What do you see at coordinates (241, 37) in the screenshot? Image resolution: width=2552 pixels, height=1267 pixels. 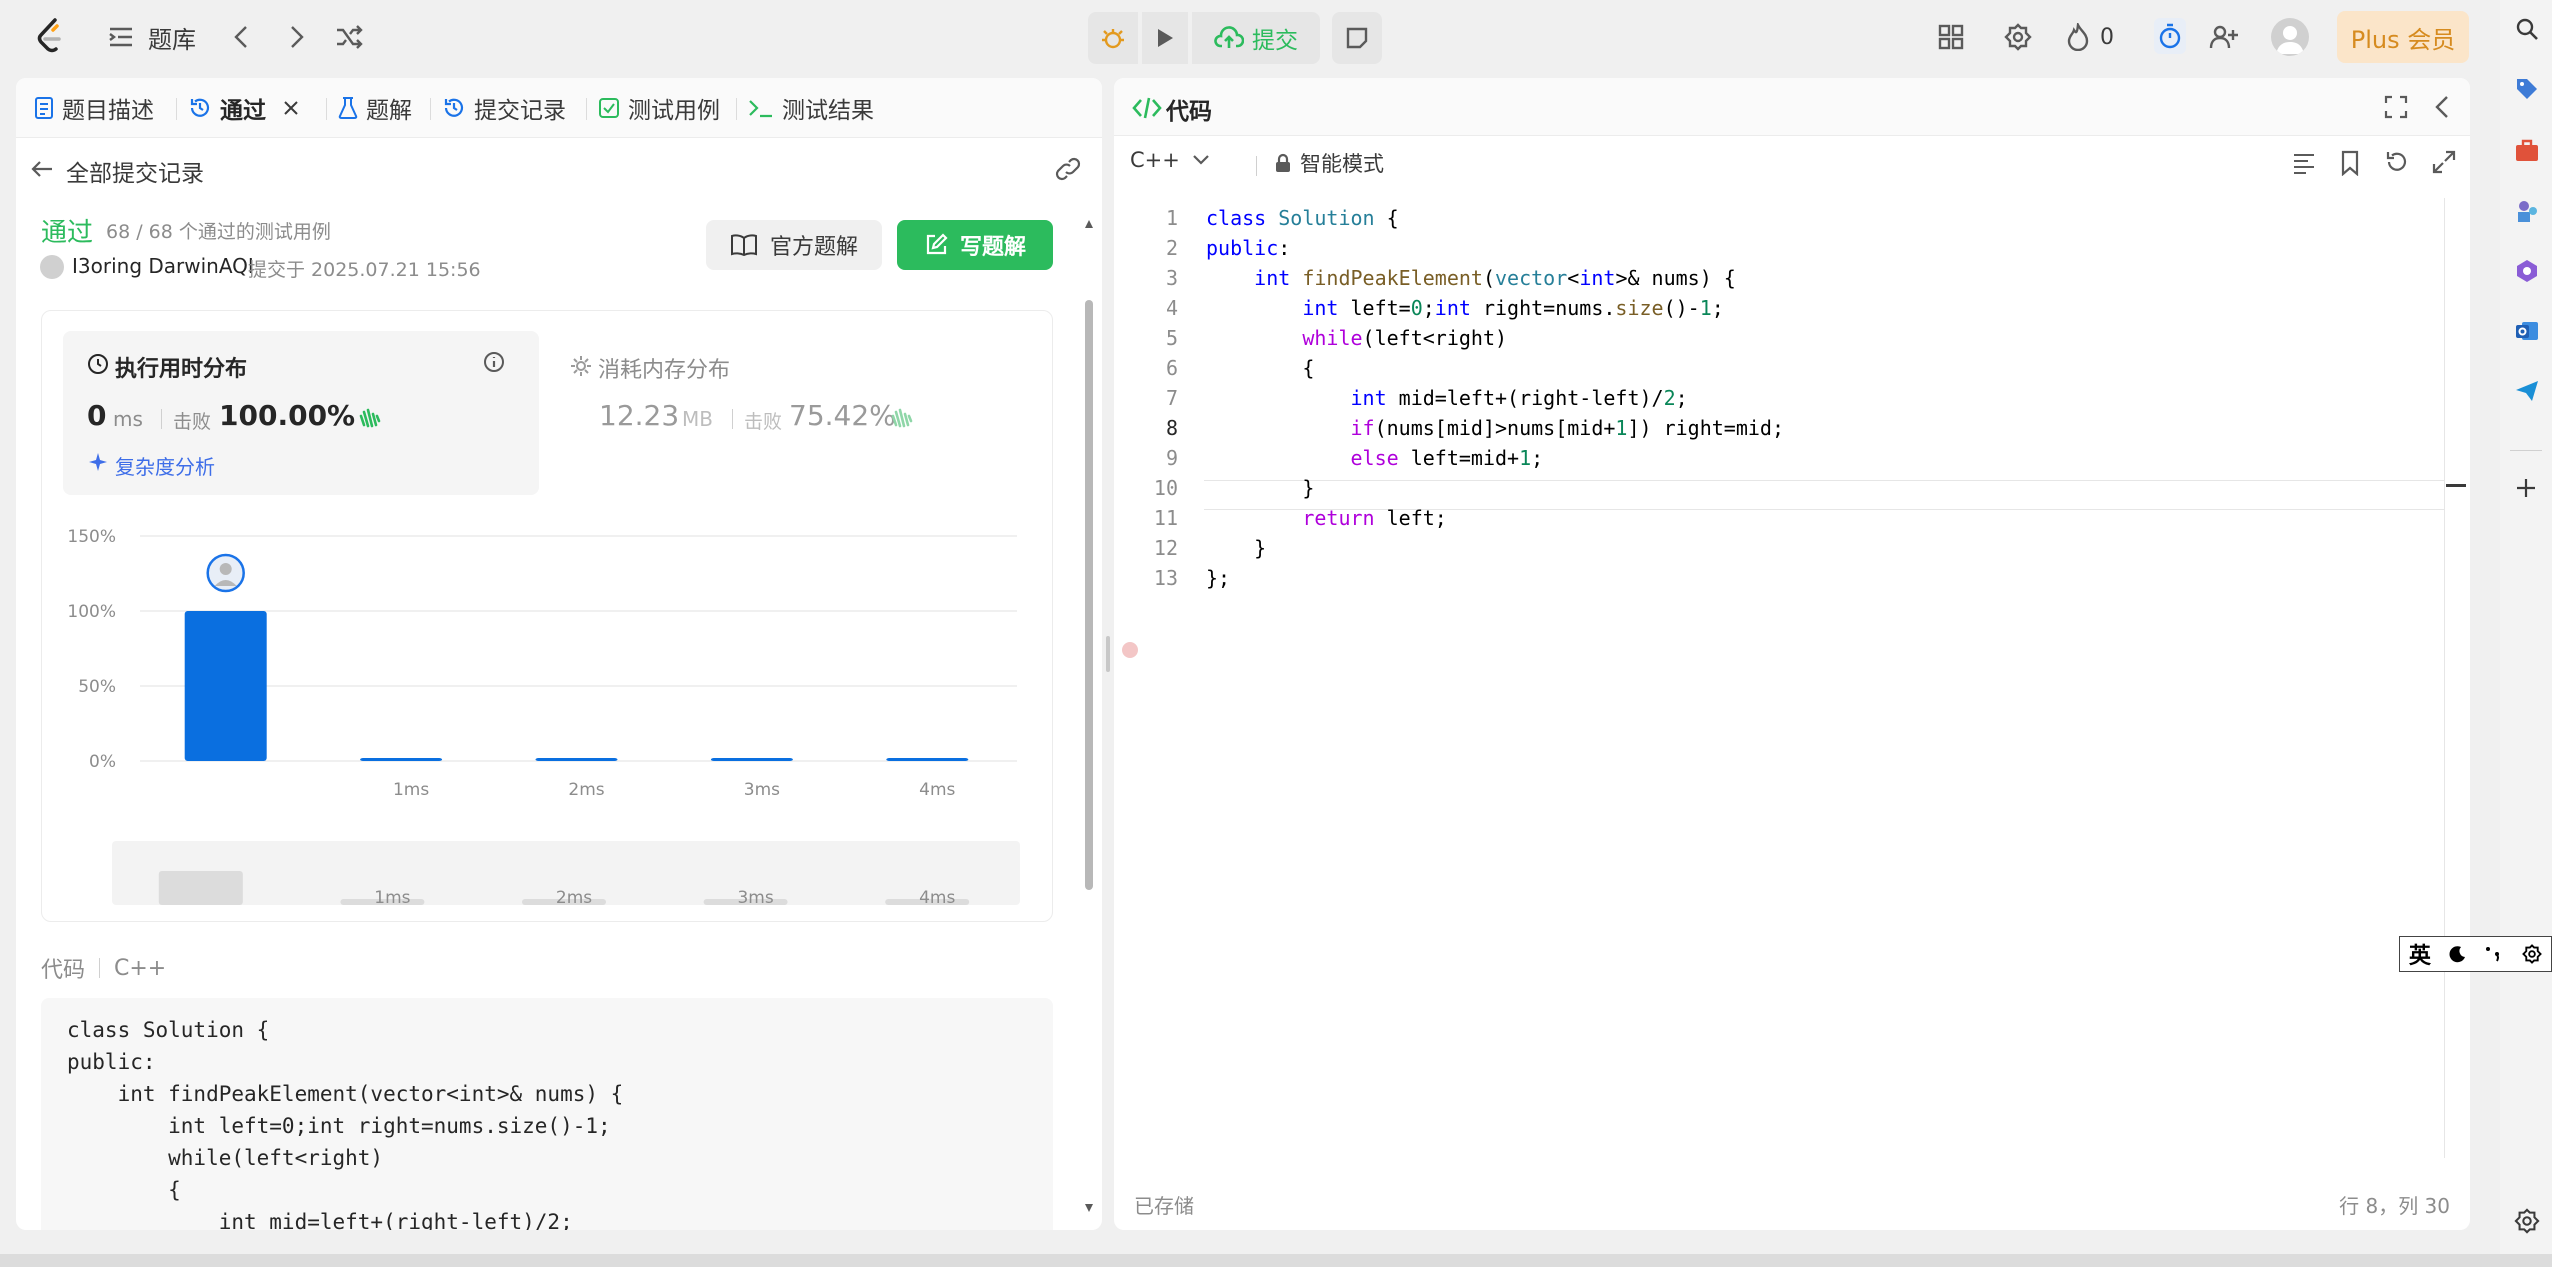 I see `prev-problem-icon` at bounding box center [241, 37].